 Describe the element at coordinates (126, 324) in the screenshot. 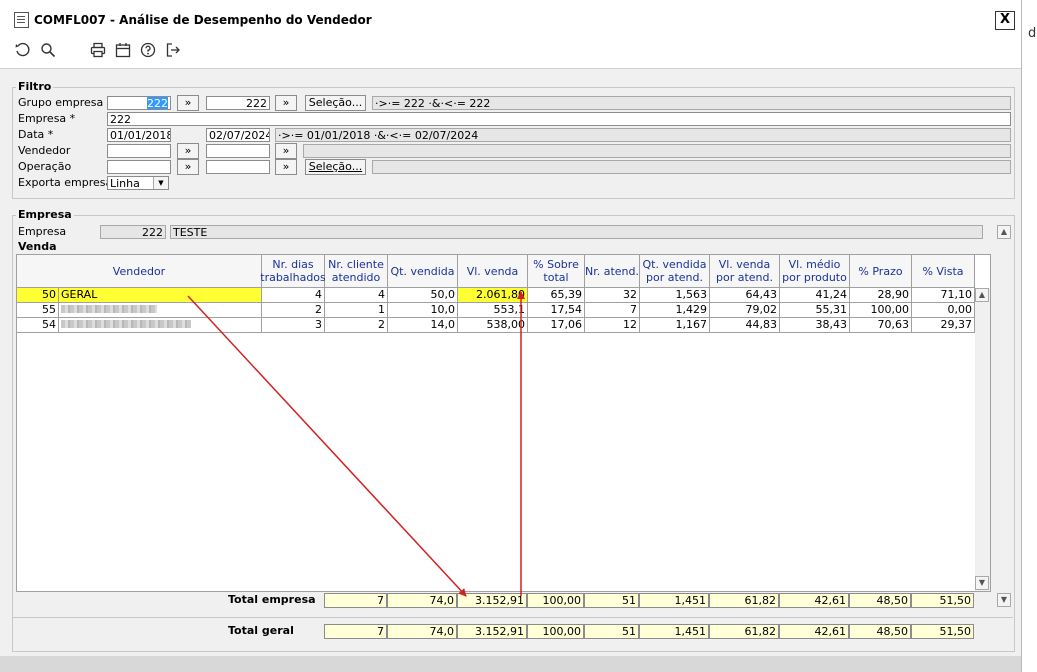

I see `redacted-name` at that location.